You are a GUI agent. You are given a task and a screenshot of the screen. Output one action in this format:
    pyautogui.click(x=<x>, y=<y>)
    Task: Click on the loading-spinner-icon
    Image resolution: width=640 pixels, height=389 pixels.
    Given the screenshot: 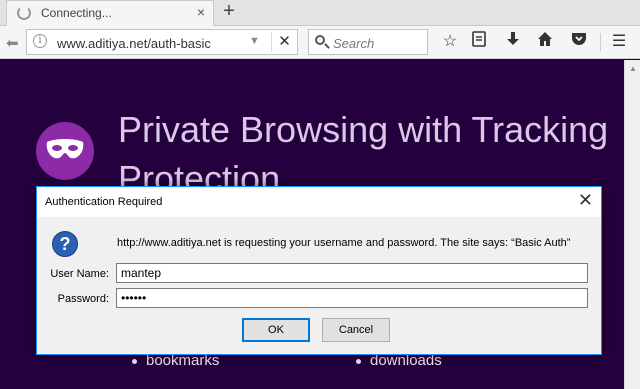 What is the action you would take?
    pyautogui.click(x=24, y=13)
    